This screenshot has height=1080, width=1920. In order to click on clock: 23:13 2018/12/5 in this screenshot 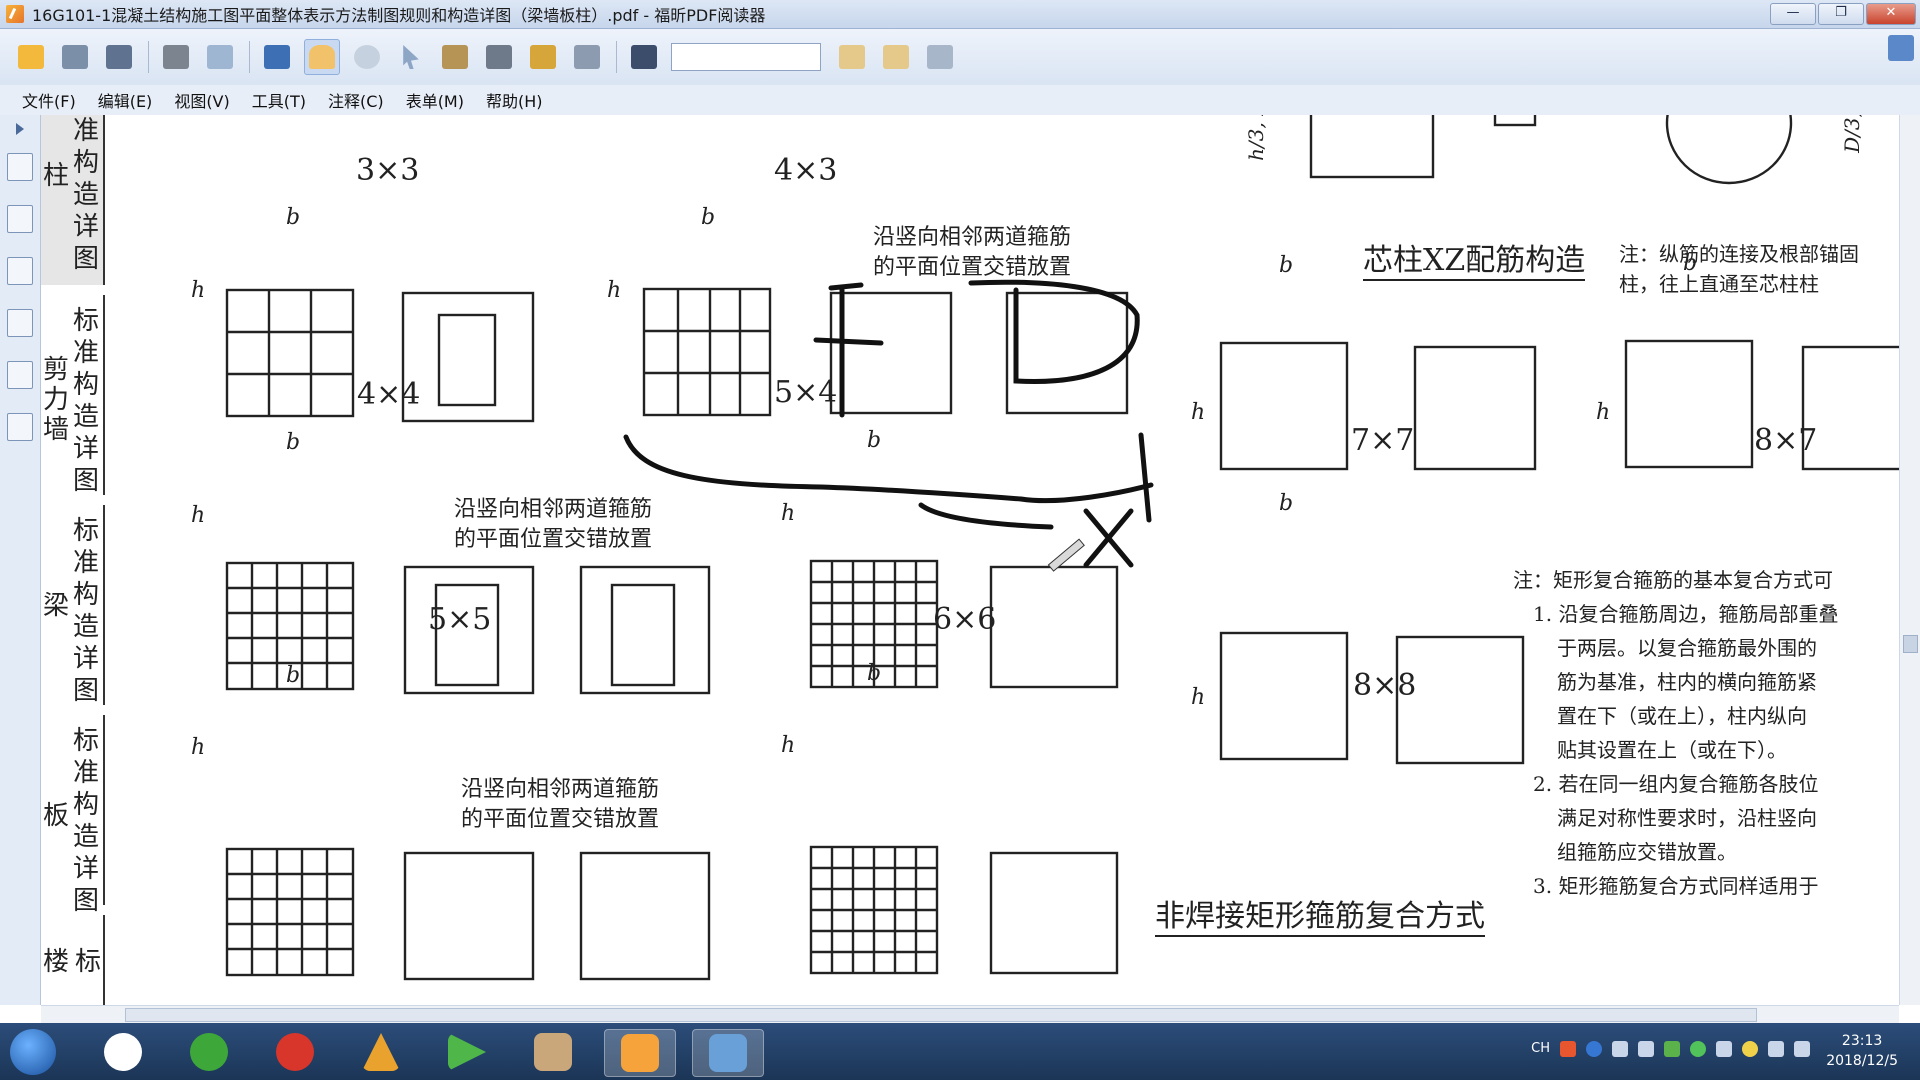, I will do `click(1862, 1051)`.